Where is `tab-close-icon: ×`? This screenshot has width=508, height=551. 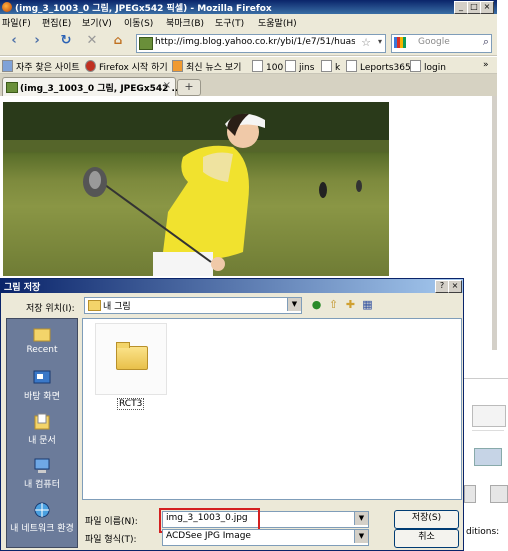
tab-close-icon: × is located at coordinates (167, 85).